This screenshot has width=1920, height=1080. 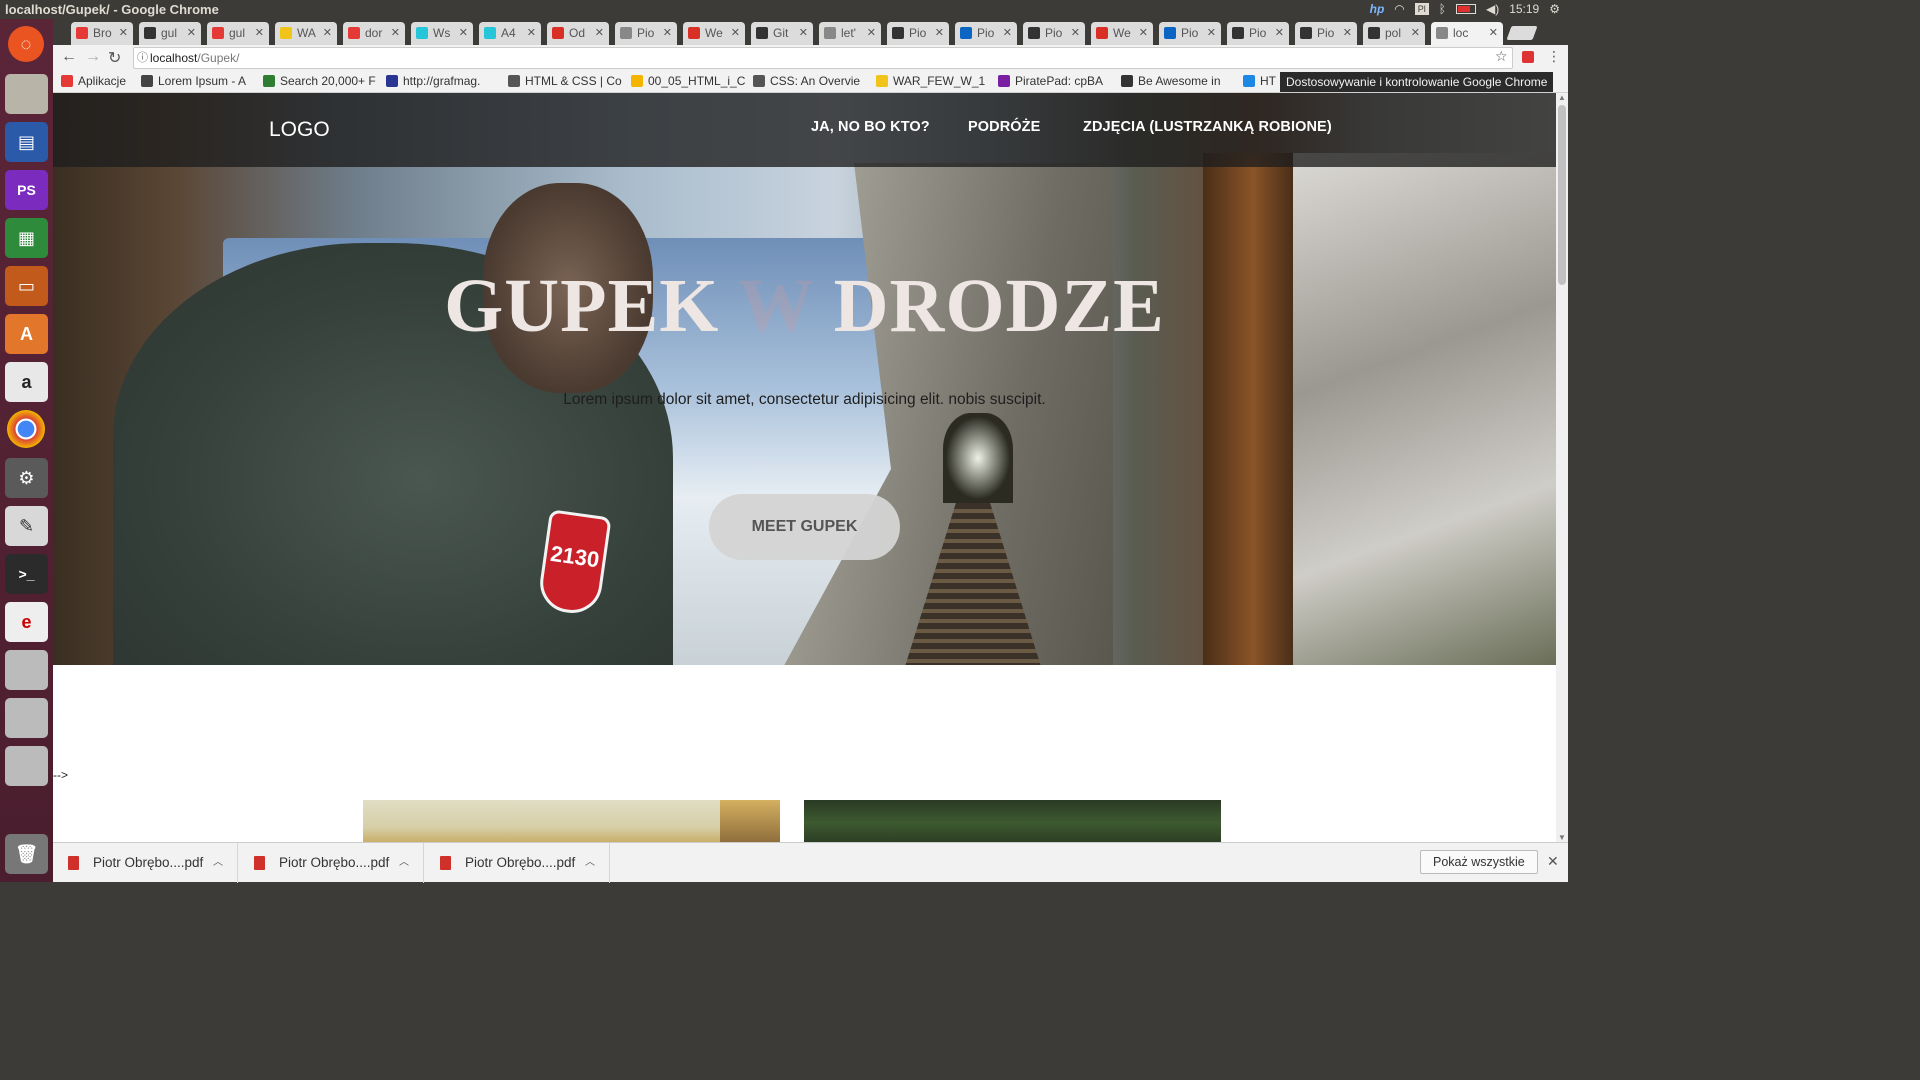 What do you see at coordinates (26, 142) in the screenshot?
I see `writer-icon: ▤` at bounding box center [26, 142].